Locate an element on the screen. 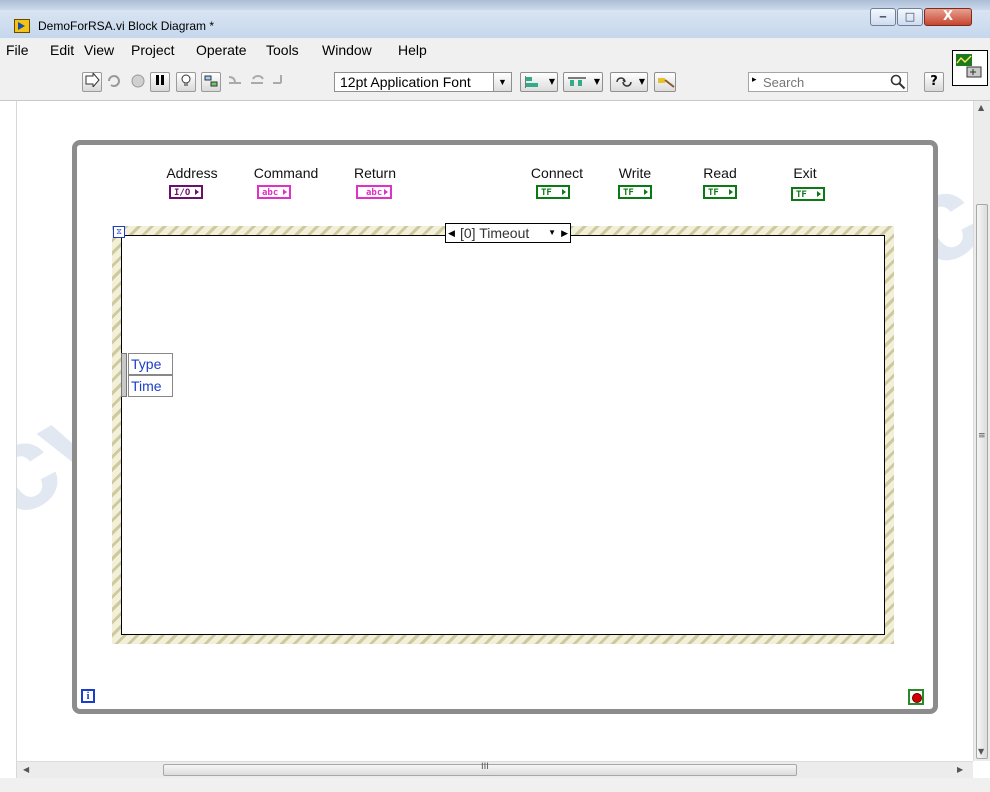 The width and height of the screenshot is (990, 792). close-icon: X is located at coordinates (948, 16).